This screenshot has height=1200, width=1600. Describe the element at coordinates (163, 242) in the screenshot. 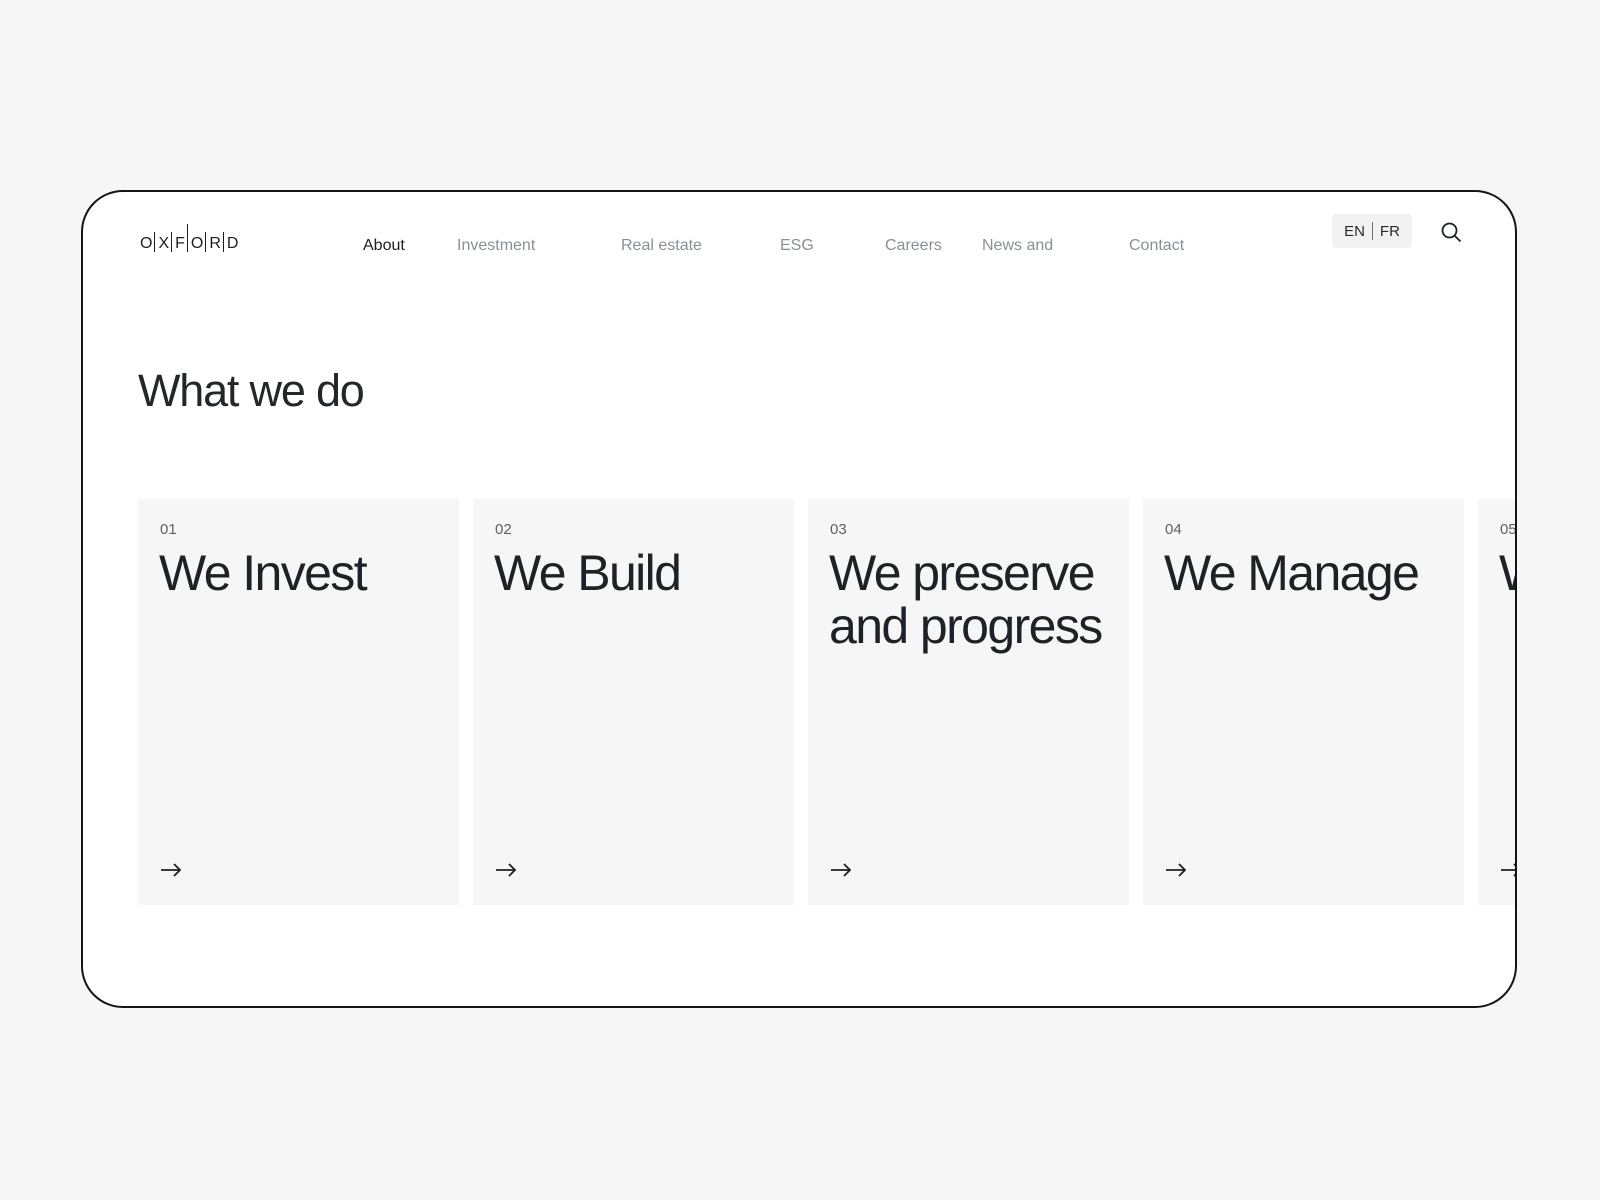

I see `logo-letter: X` at that location.